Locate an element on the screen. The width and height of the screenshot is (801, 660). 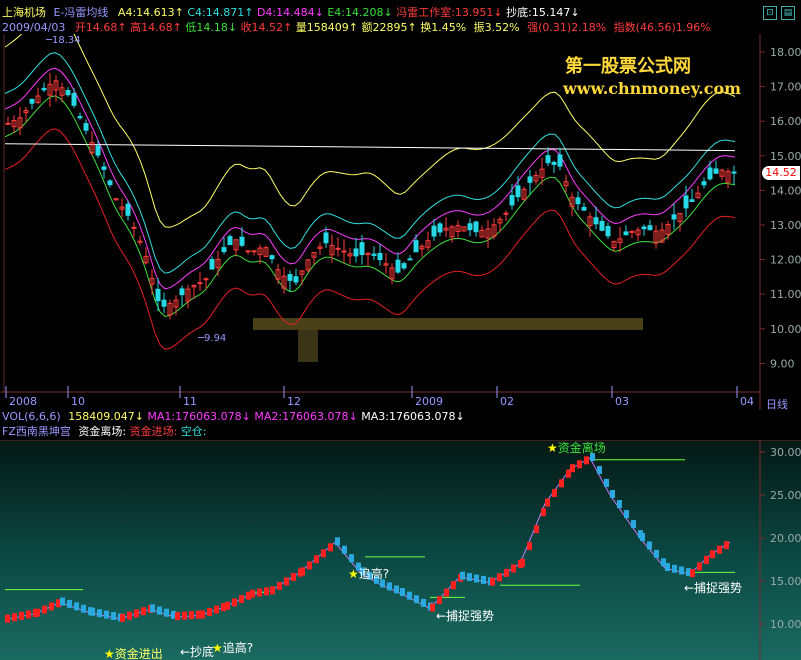
formula-name: E-冯雷均线 is located at coordinates (81, 12).